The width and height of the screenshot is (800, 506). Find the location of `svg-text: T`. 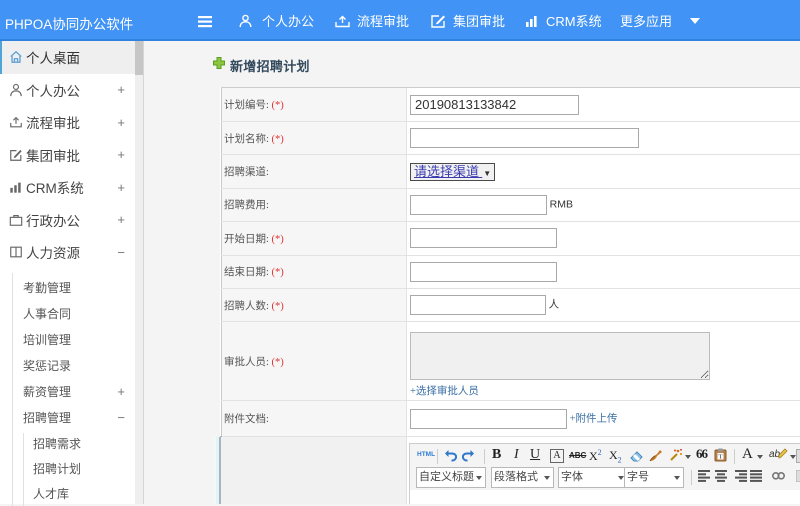

svg-text: T is located at coordinates (721, 457).